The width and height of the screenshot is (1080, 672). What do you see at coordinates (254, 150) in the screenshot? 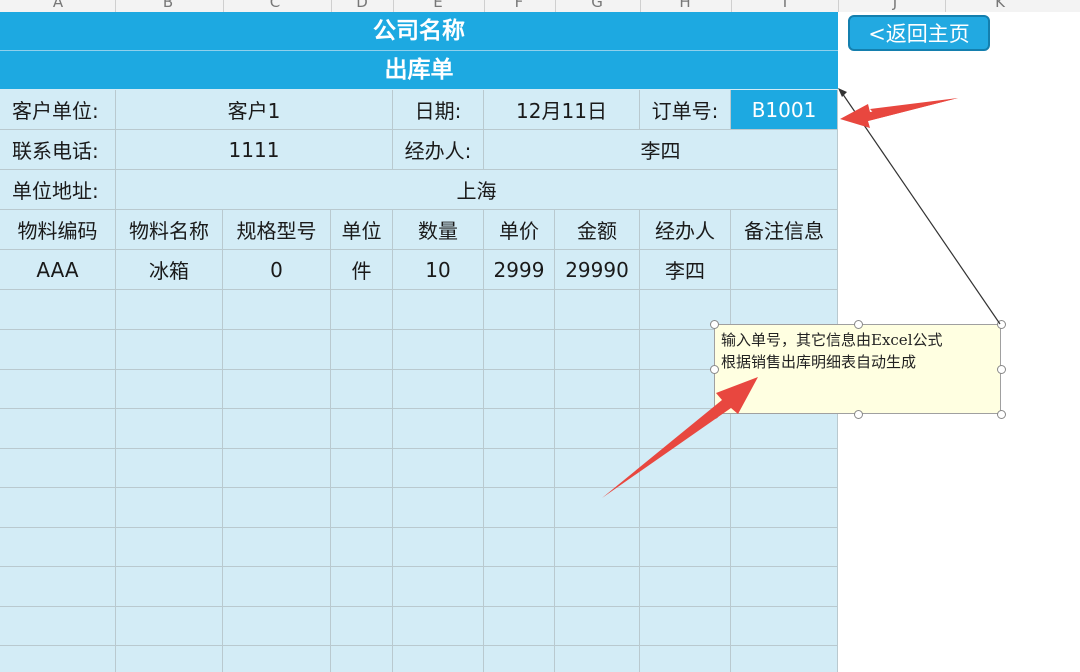
I see `phone-value-cell: 1111` at bounding box center [254, 150].